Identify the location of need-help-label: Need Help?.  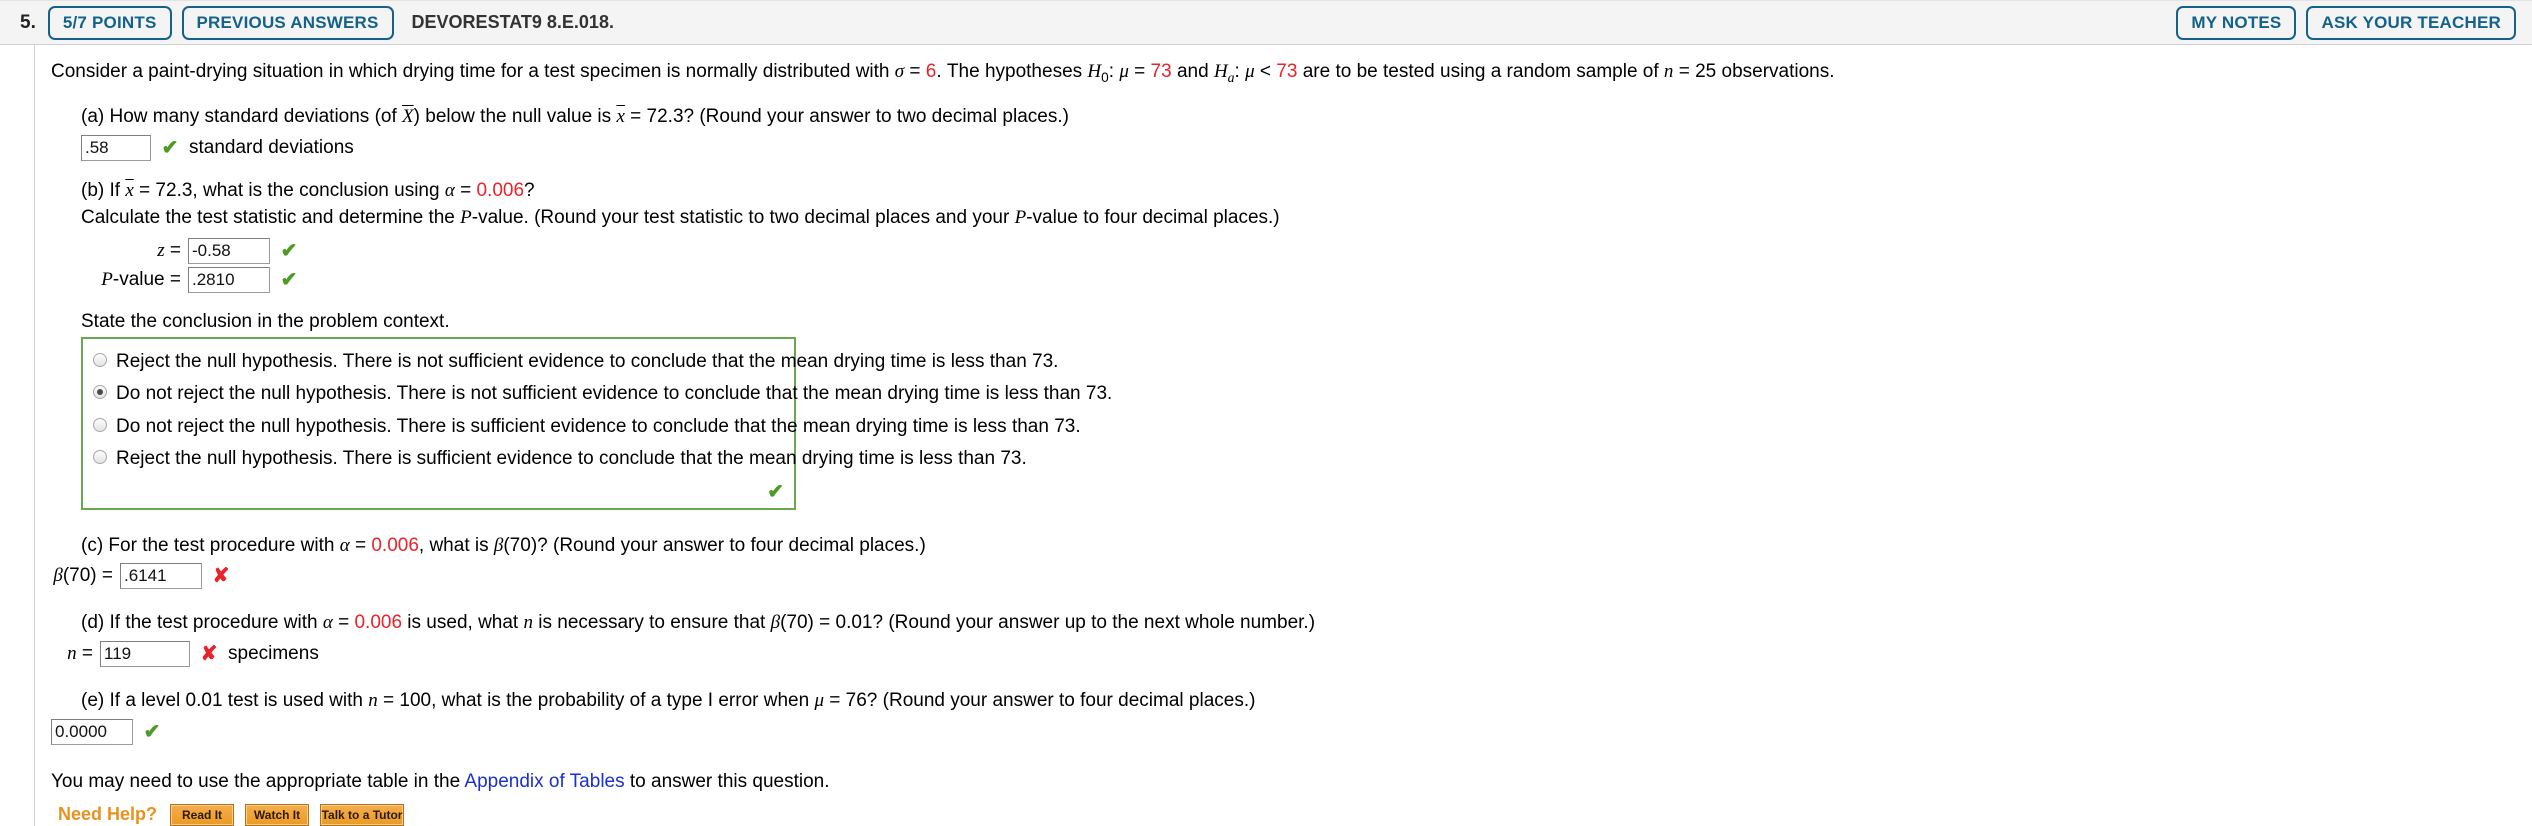
(108, 814).